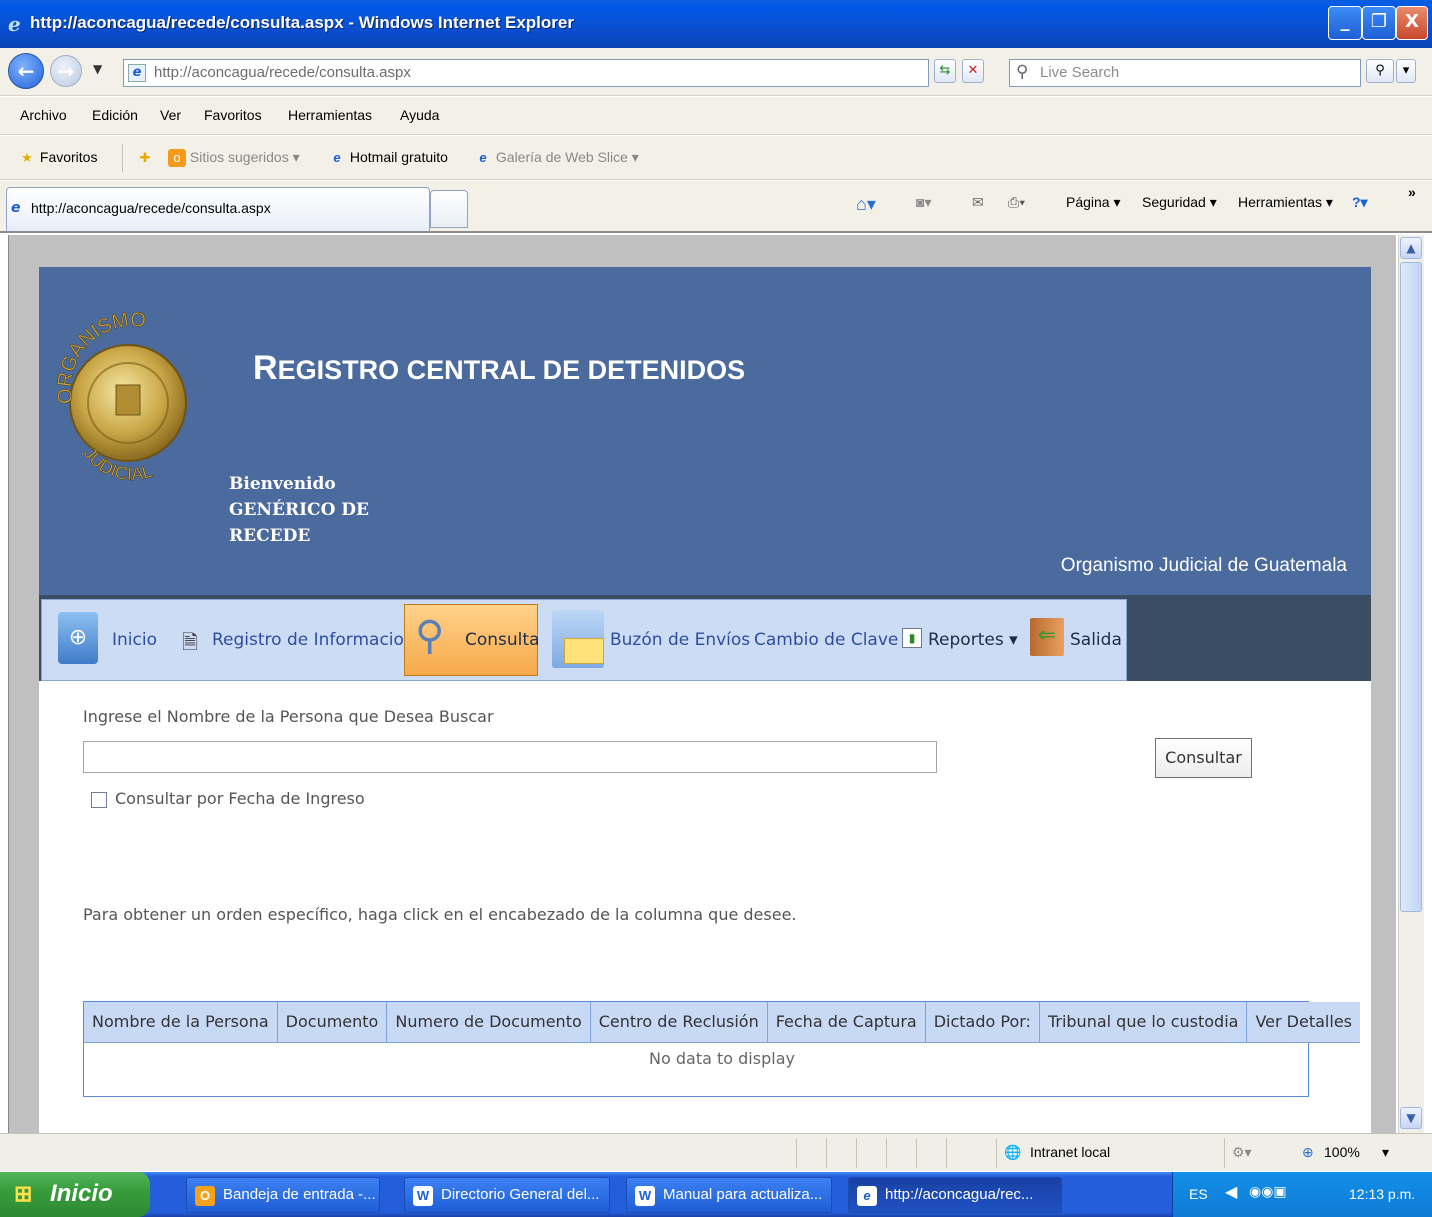  I want to click on nav-salida: ⇐ Salida, so click(1076, 640).